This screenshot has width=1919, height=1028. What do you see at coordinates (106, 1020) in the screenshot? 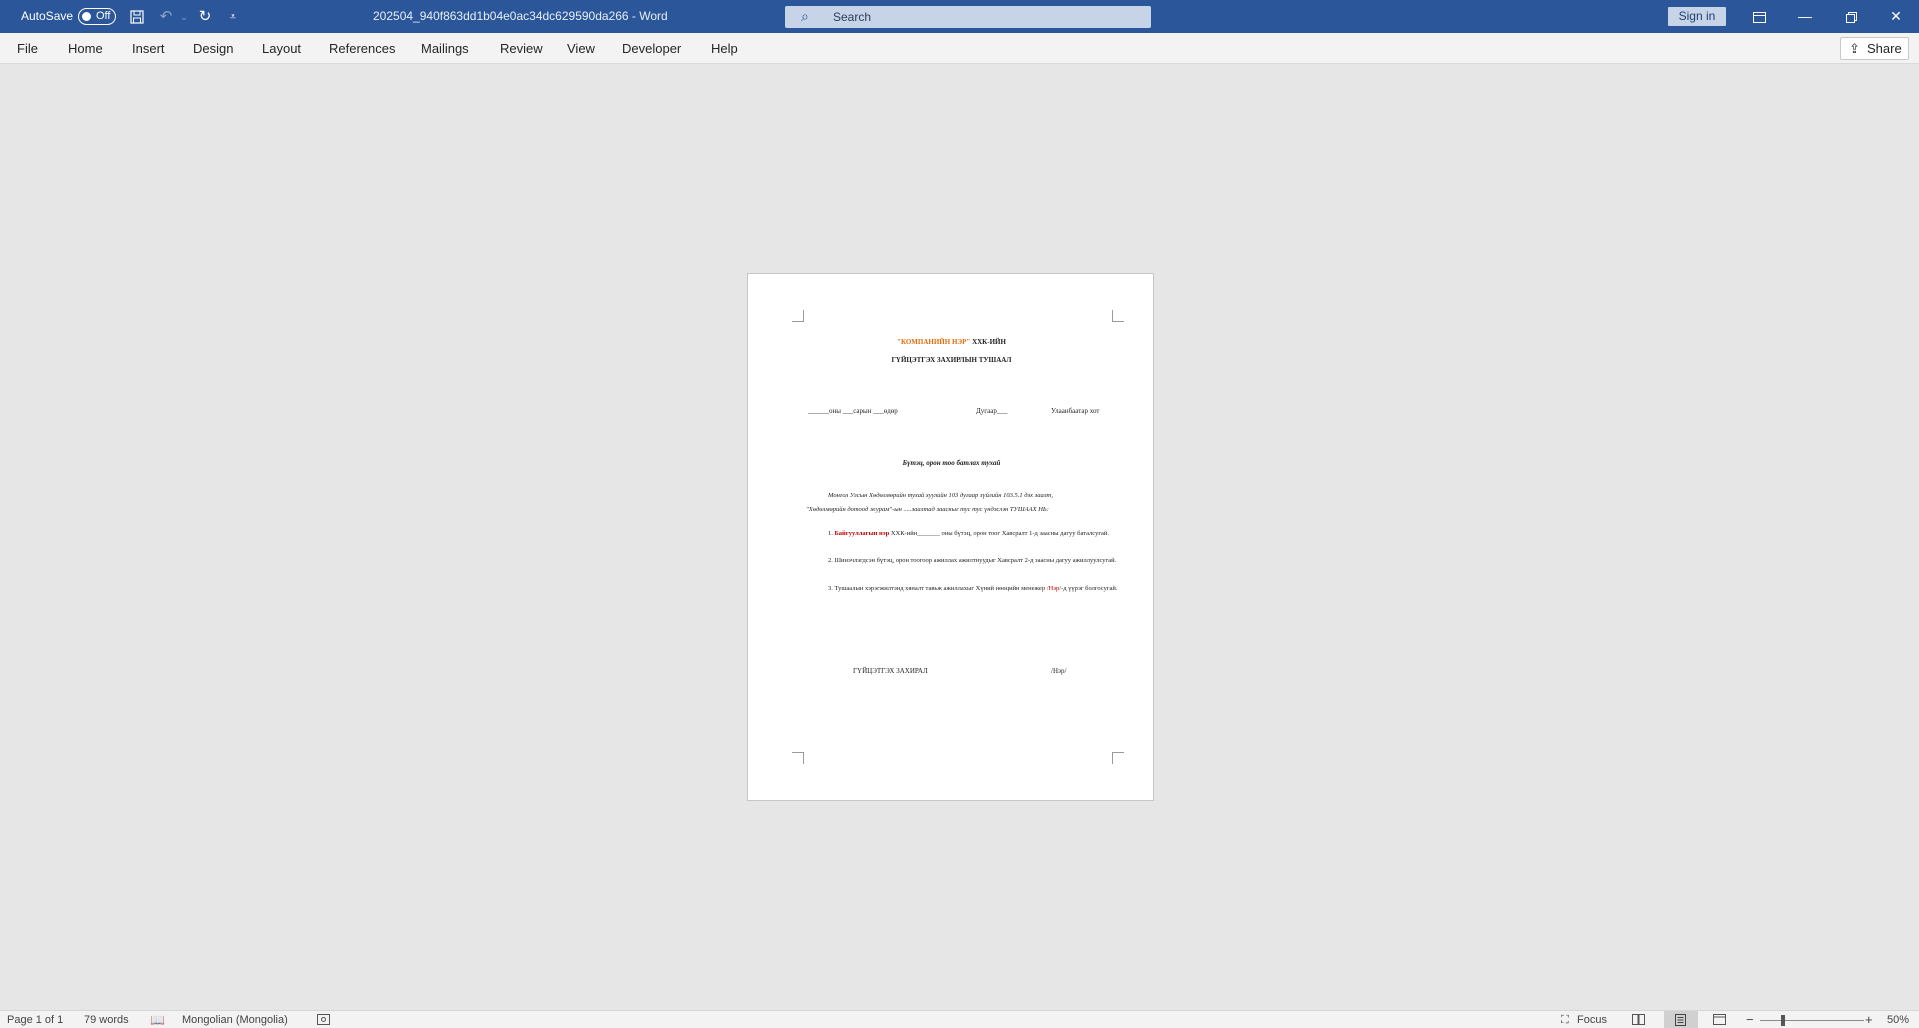
I see `word-count: 79 words` at bounding box center [106, 1020].